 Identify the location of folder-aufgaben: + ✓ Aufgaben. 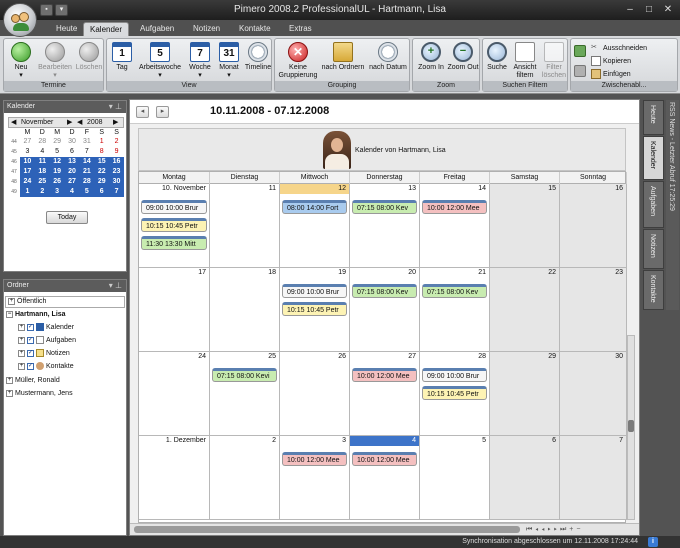
(47, 341).